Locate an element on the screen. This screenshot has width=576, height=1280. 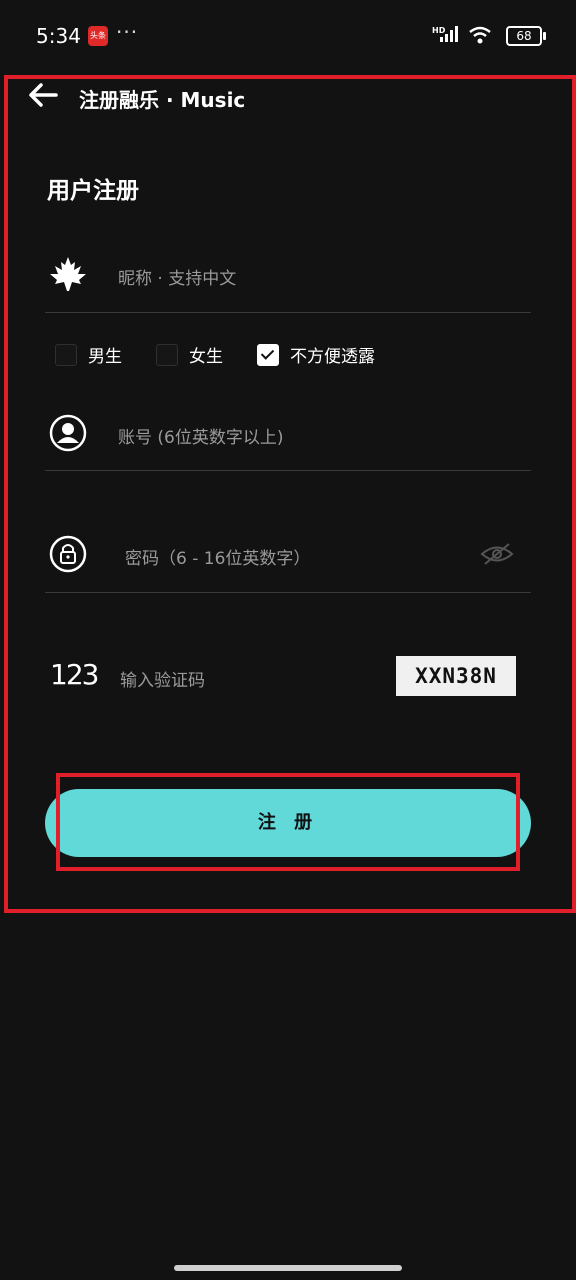
status-time: 5:34 is located at coordinates (58, 36).